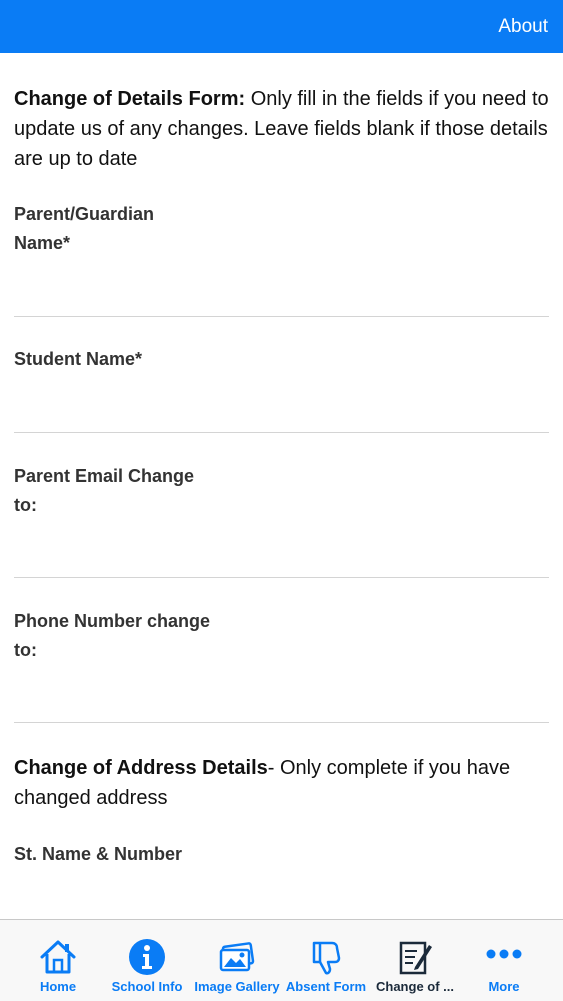 The width and height of the screenshot is (563, 1001). What do you see at coordinates (283, 551) in the screenshot?
I see `parent-email-input` at bounding box center [283, 551].